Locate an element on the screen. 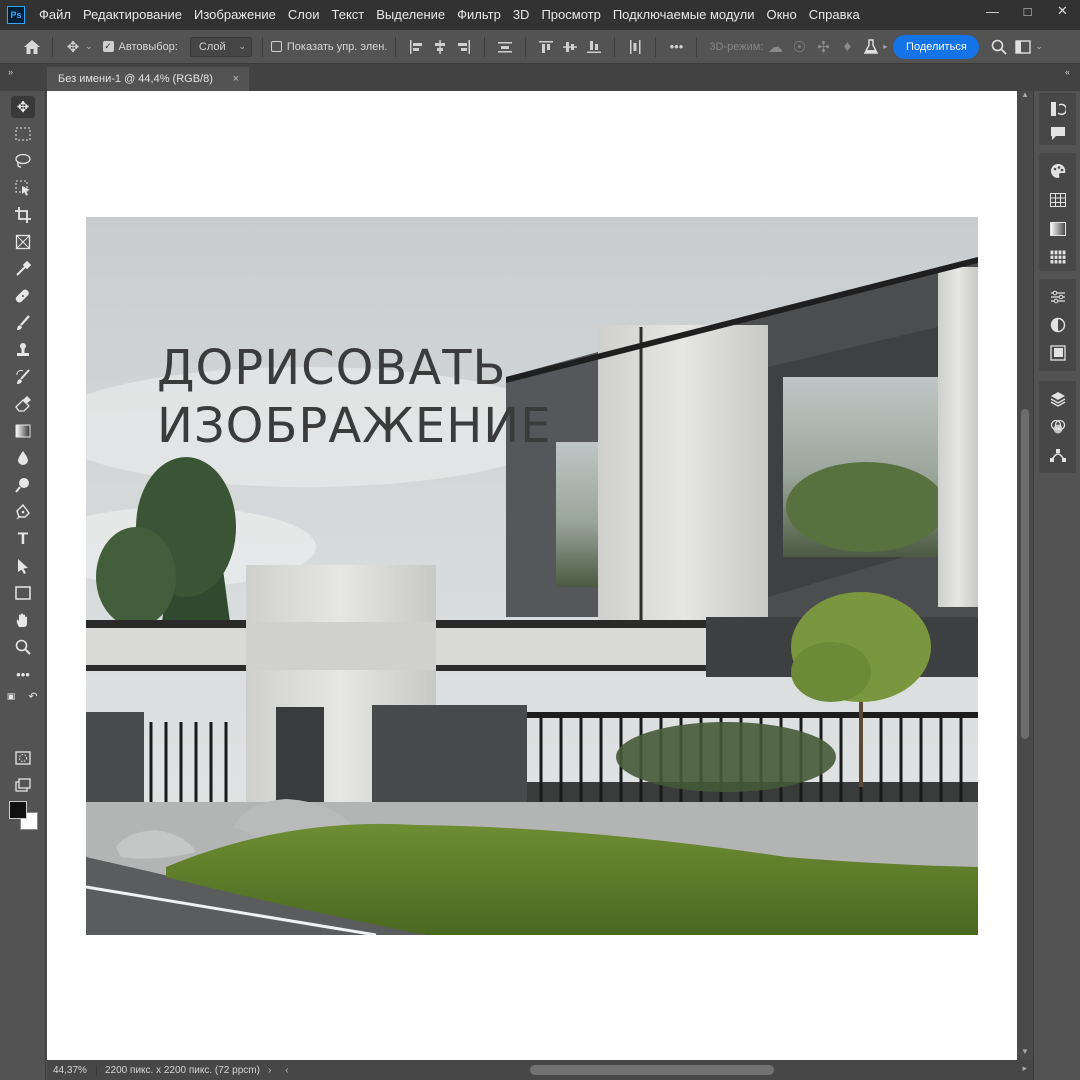 This screenshot has height=1080, width=1080. orbit-3d-icon: ☁ is located at coordinates (775, 47).